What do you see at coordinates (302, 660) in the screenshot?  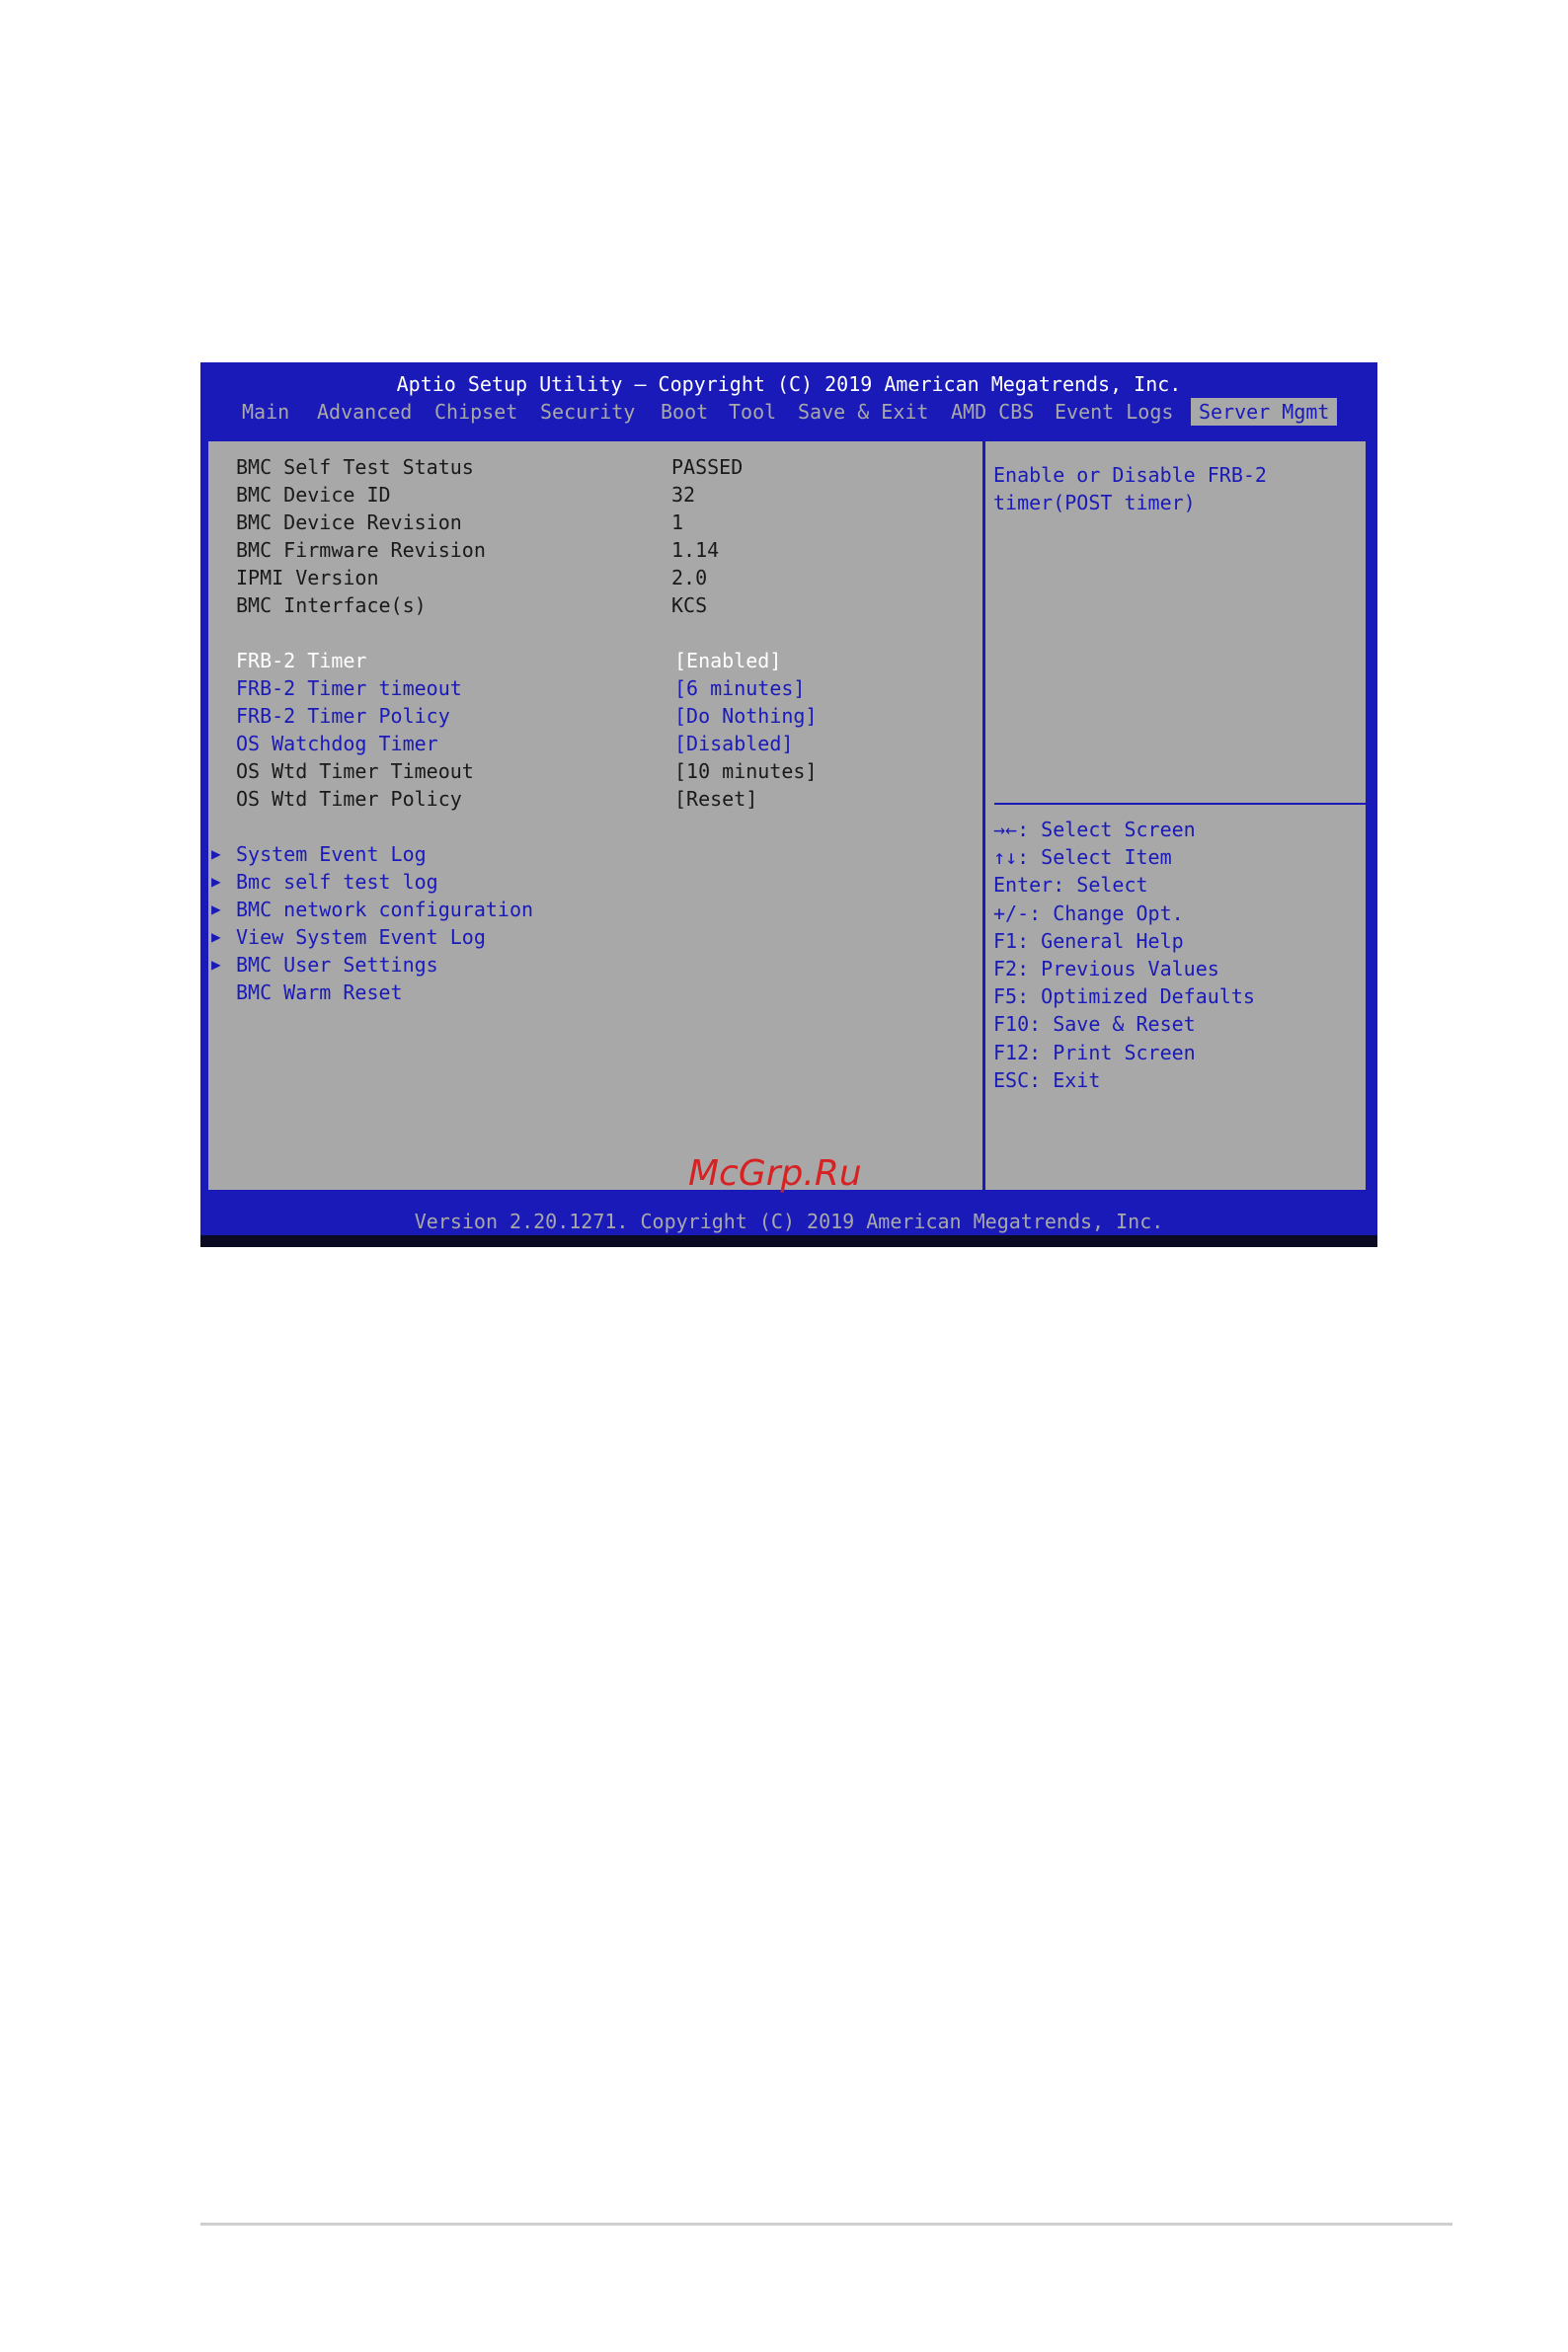 I see `setting-label: FRB-2 Timer` at bounding box center [302, 660].